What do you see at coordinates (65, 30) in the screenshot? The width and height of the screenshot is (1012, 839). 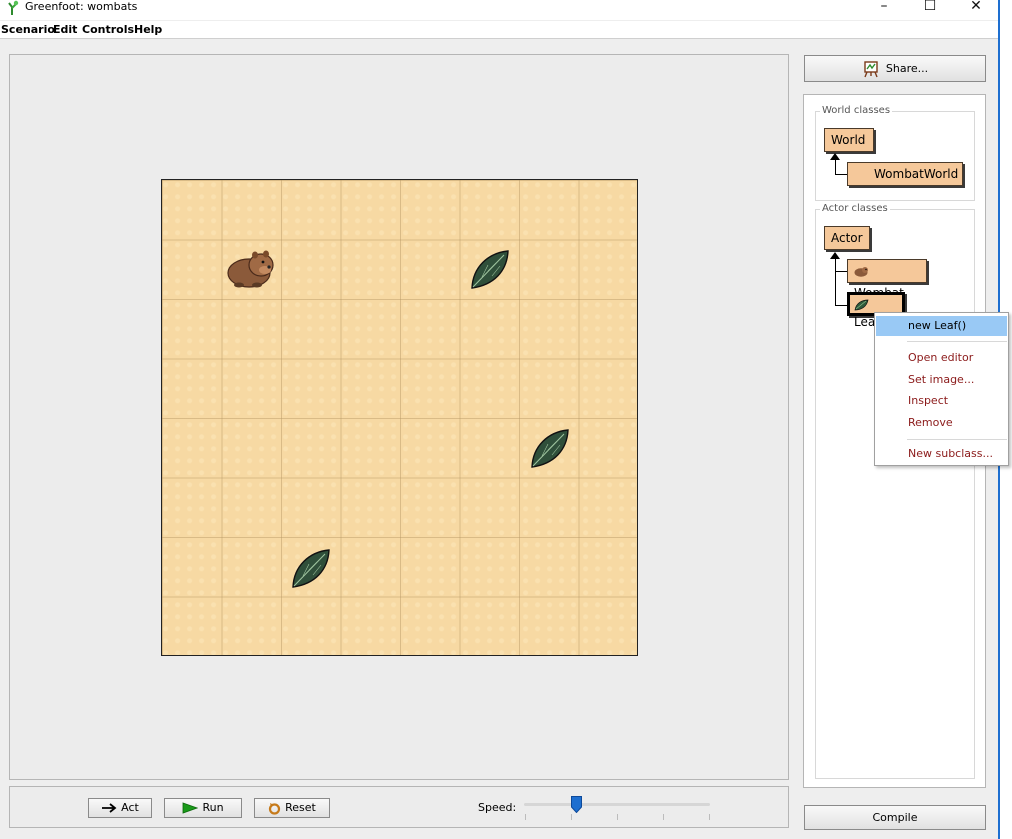 I see `menu-edit: Edit` at bounding box center [65, 30].